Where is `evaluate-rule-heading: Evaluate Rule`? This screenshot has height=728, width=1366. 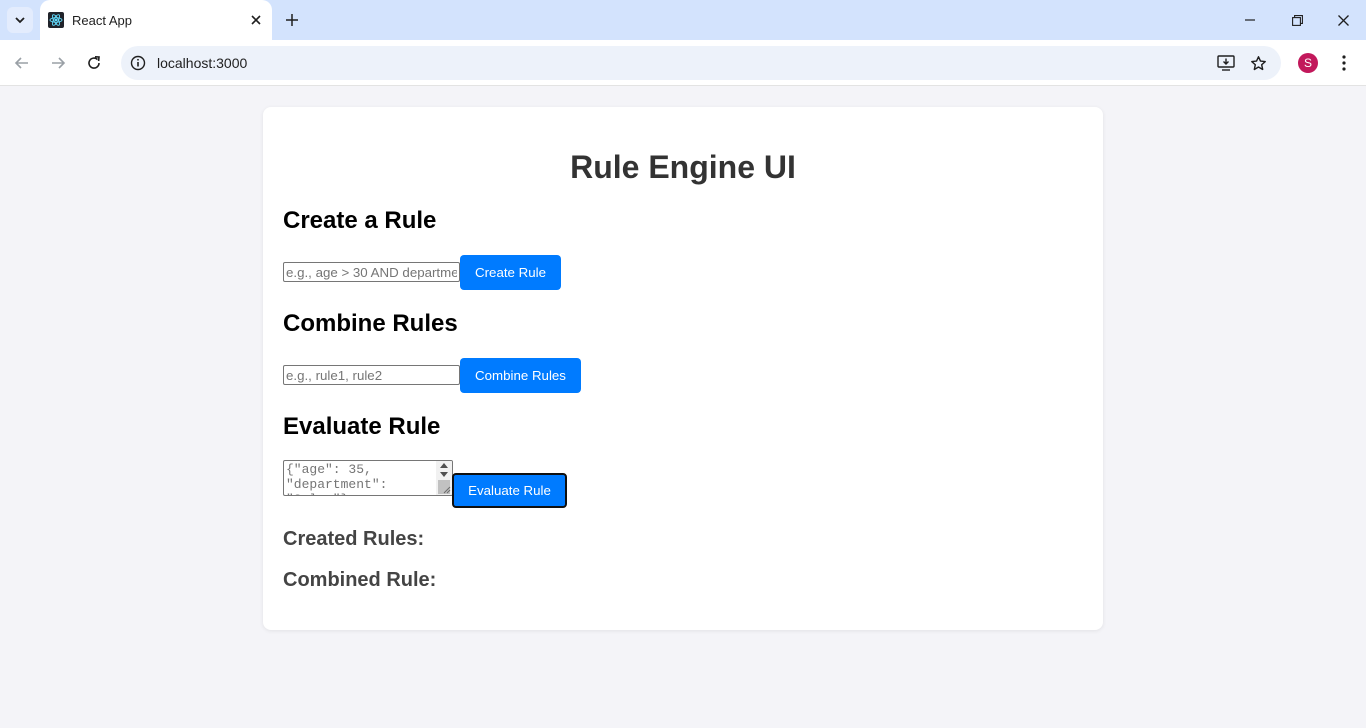 evaluate-rule-heading: Evaluate Rule is located at coordinates (362, 426).